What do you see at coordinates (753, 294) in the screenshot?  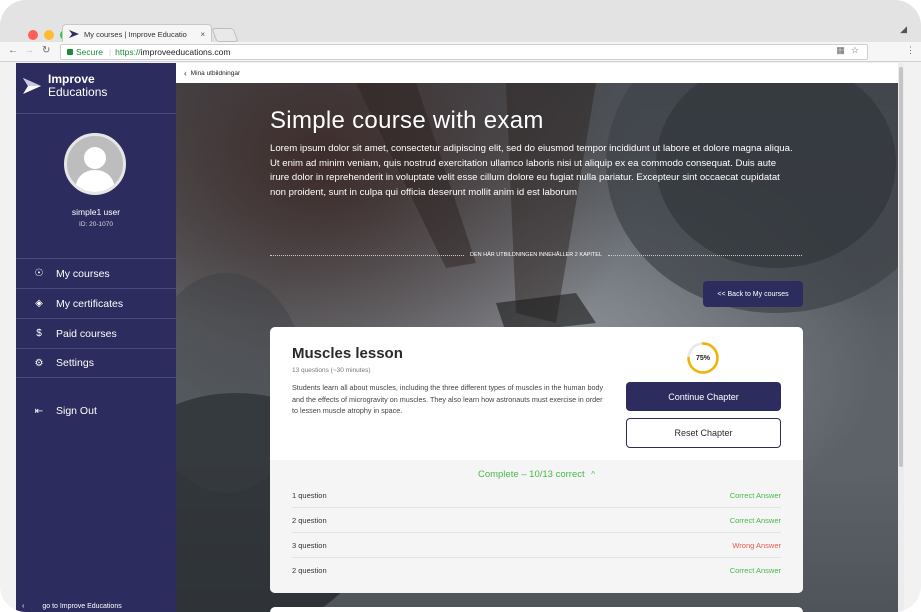 I see `back-to-courses-button: << Back to My courses` at bounding box center [753, 294].